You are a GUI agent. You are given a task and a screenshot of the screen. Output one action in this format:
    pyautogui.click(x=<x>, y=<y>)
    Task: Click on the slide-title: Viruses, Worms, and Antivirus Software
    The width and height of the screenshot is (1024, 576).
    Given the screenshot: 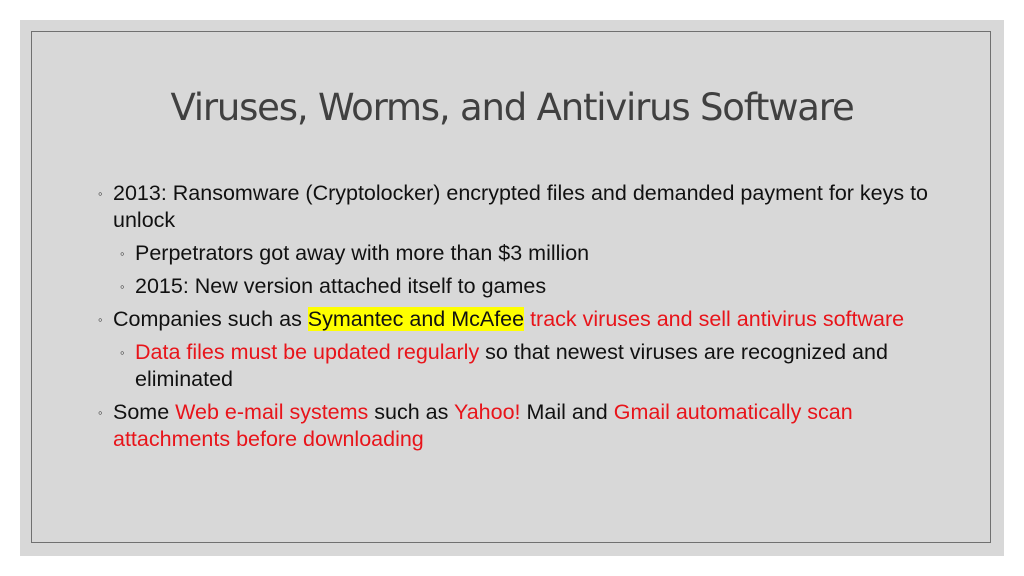 What is the action you would take?
    pyautogui.click(x=512, y=107)
    